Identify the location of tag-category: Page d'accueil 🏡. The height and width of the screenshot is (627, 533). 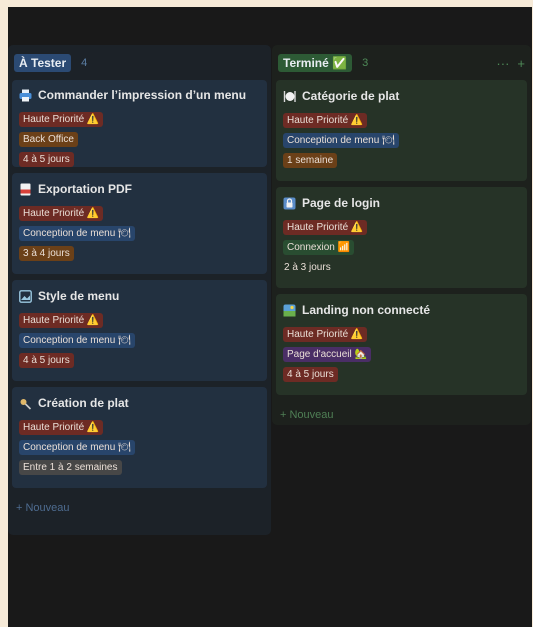
(327, 354).